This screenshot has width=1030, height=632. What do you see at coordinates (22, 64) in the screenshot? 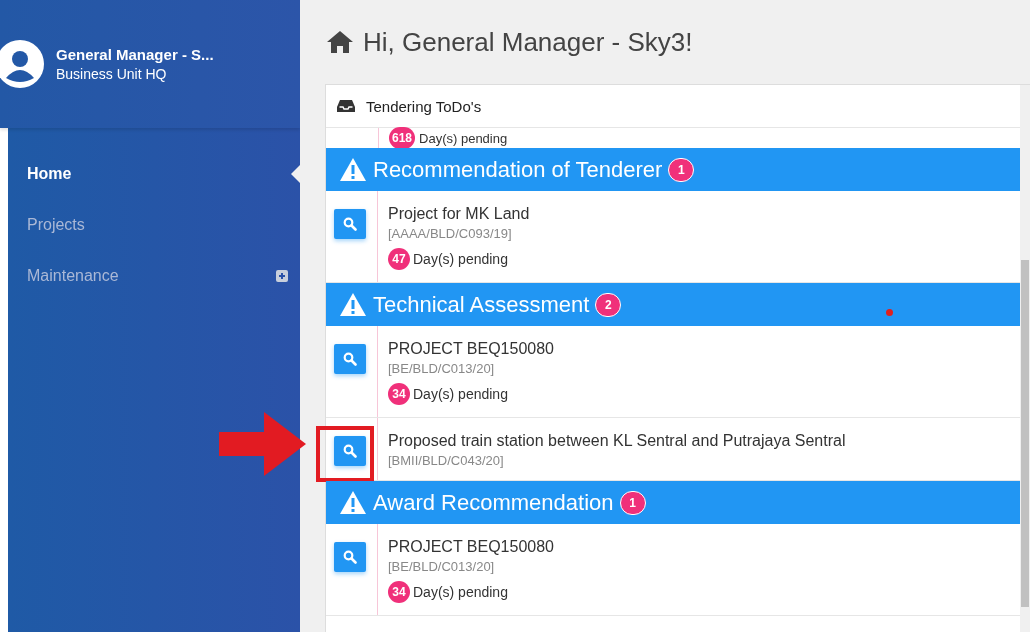
I see `avatar-icon` at bounding box center [22, 64].